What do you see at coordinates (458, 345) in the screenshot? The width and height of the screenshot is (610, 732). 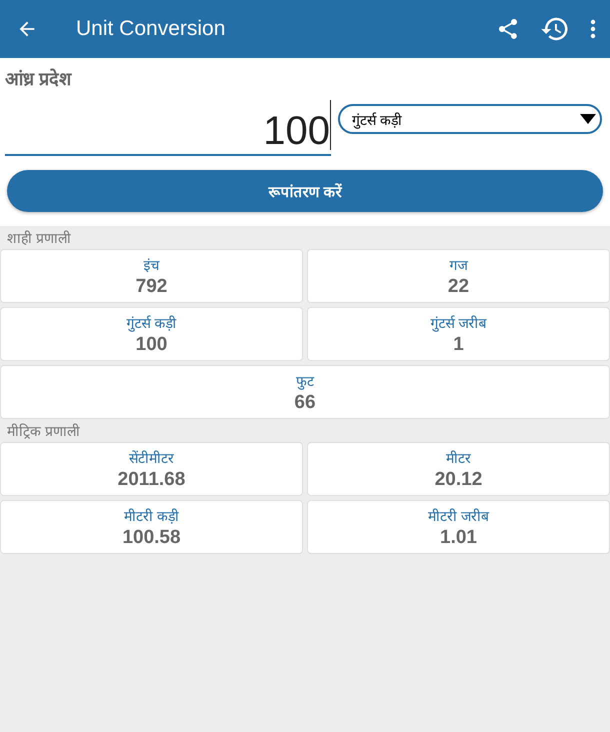 I see `result-value: 1` at bounding box center [458, 345].